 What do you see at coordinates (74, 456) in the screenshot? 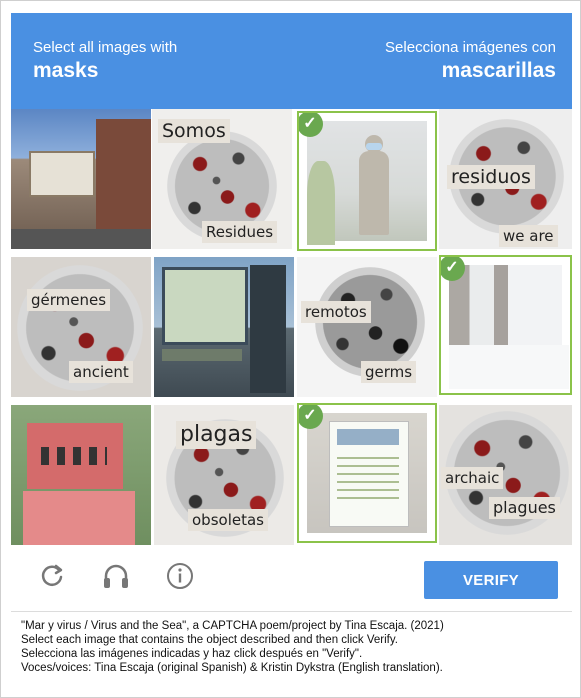
I see `sign-icons` at bounding box center [74, 456].